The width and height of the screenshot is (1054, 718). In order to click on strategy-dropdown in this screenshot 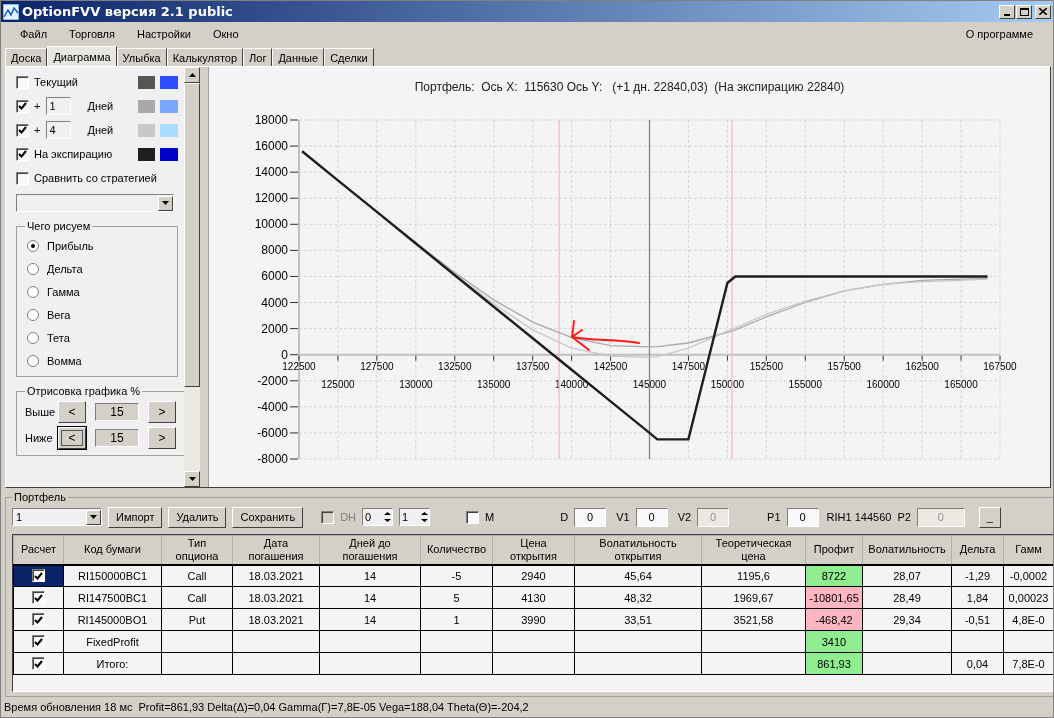, I will do `click(95, 203)`.